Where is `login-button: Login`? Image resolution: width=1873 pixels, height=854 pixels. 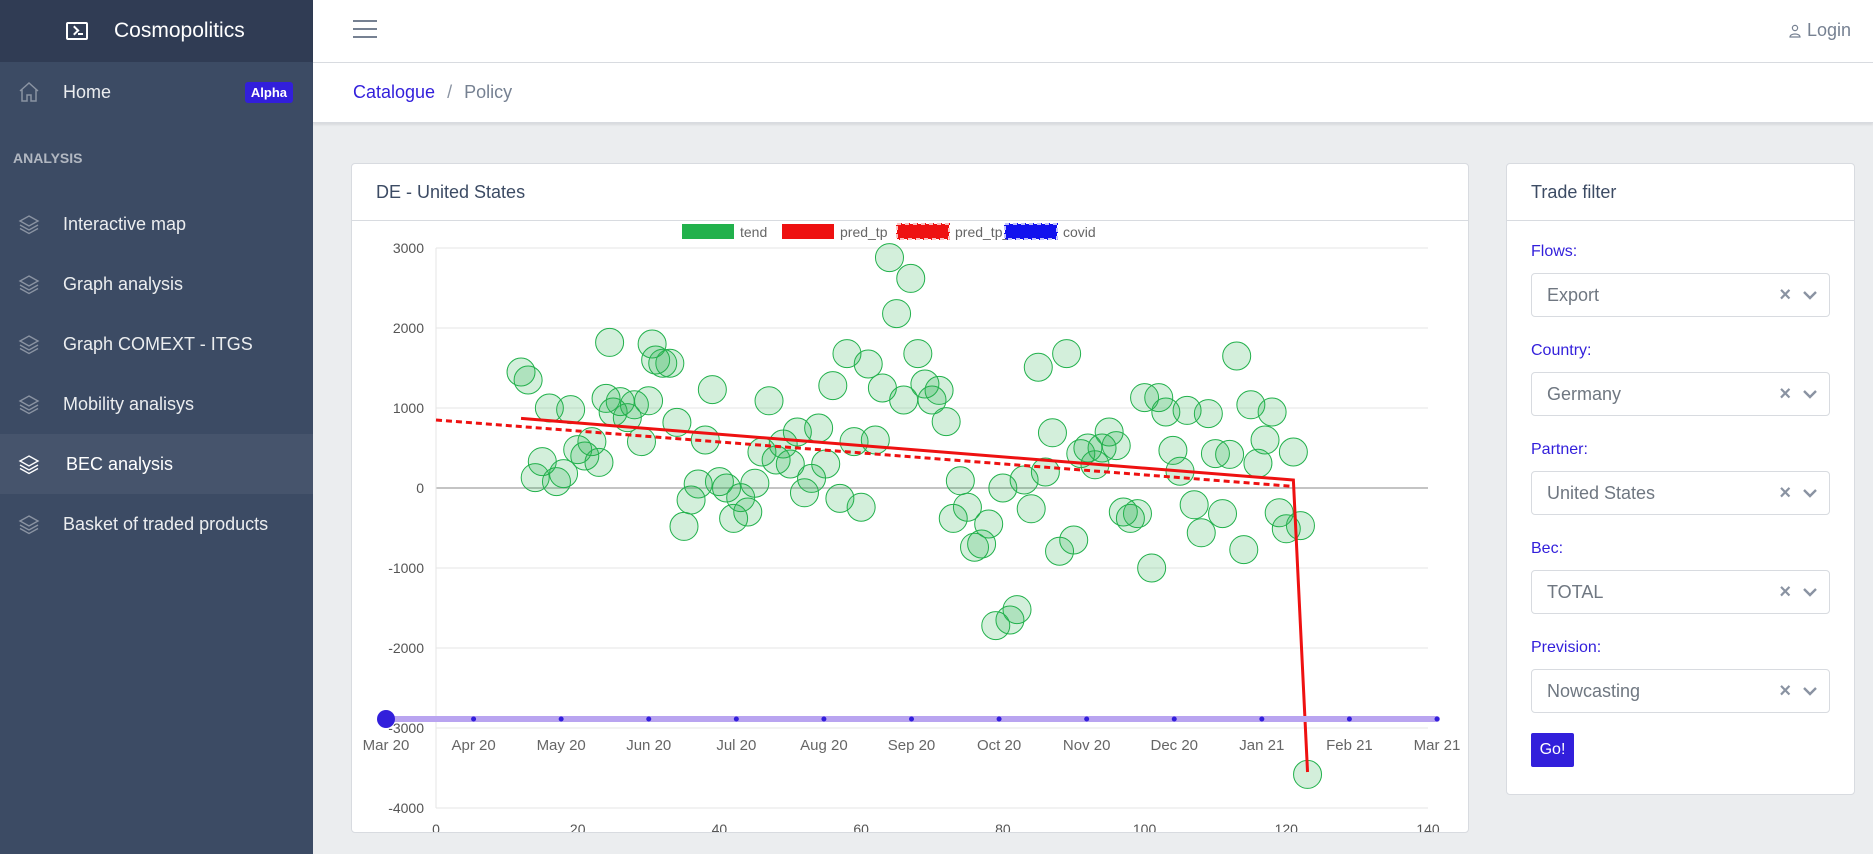
login-button: Login is located at coordinates (1820, 30).